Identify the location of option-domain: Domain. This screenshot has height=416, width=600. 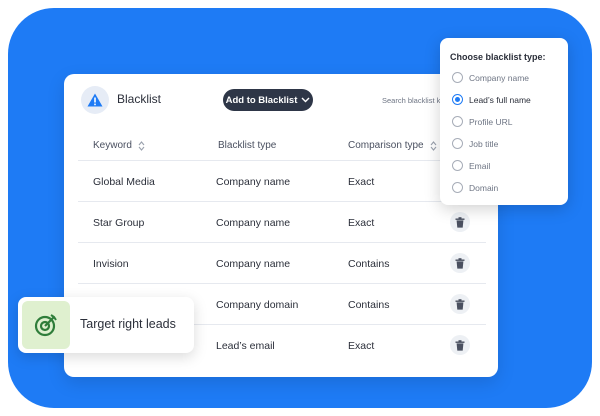
(475, 187).